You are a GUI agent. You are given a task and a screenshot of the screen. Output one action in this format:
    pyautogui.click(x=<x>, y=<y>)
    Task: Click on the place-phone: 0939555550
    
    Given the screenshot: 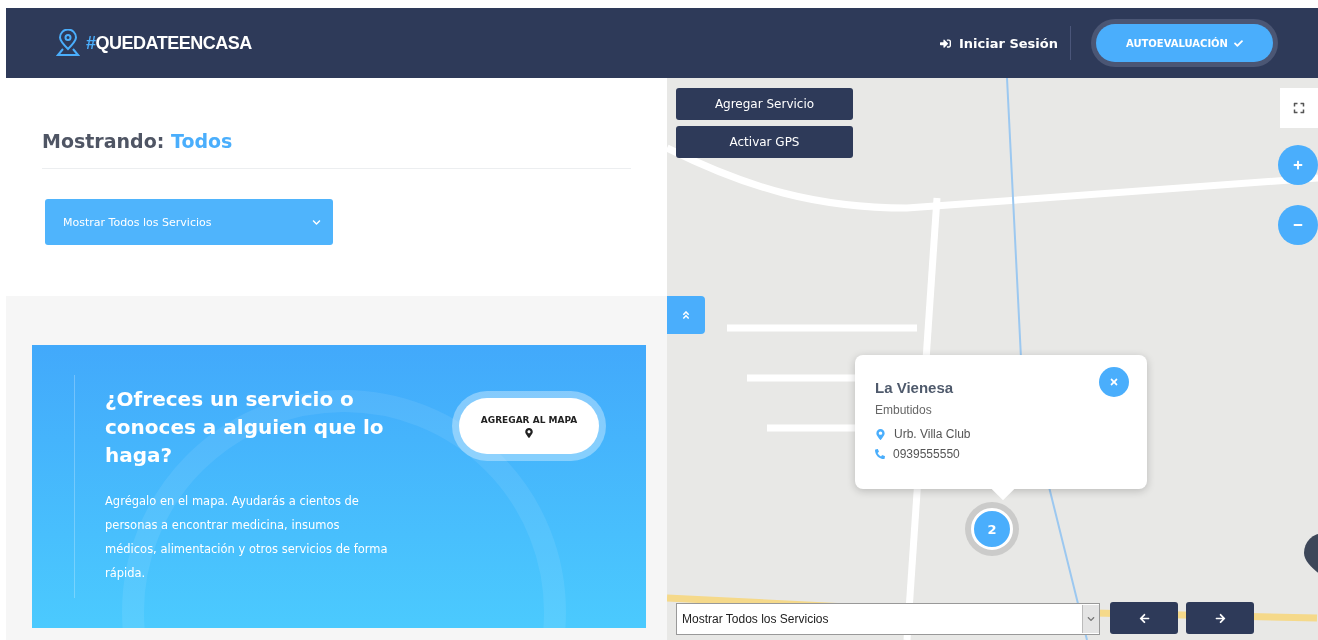 What is the action you would take?
    pyautogui.click(x=926, y=454)
    